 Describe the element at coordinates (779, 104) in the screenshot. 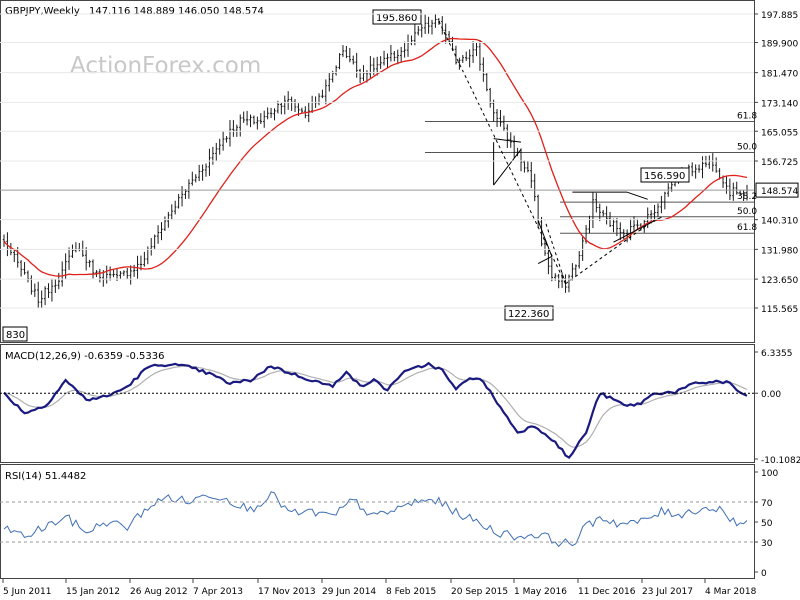

I see `price-tick-label: 173.140` at that location.